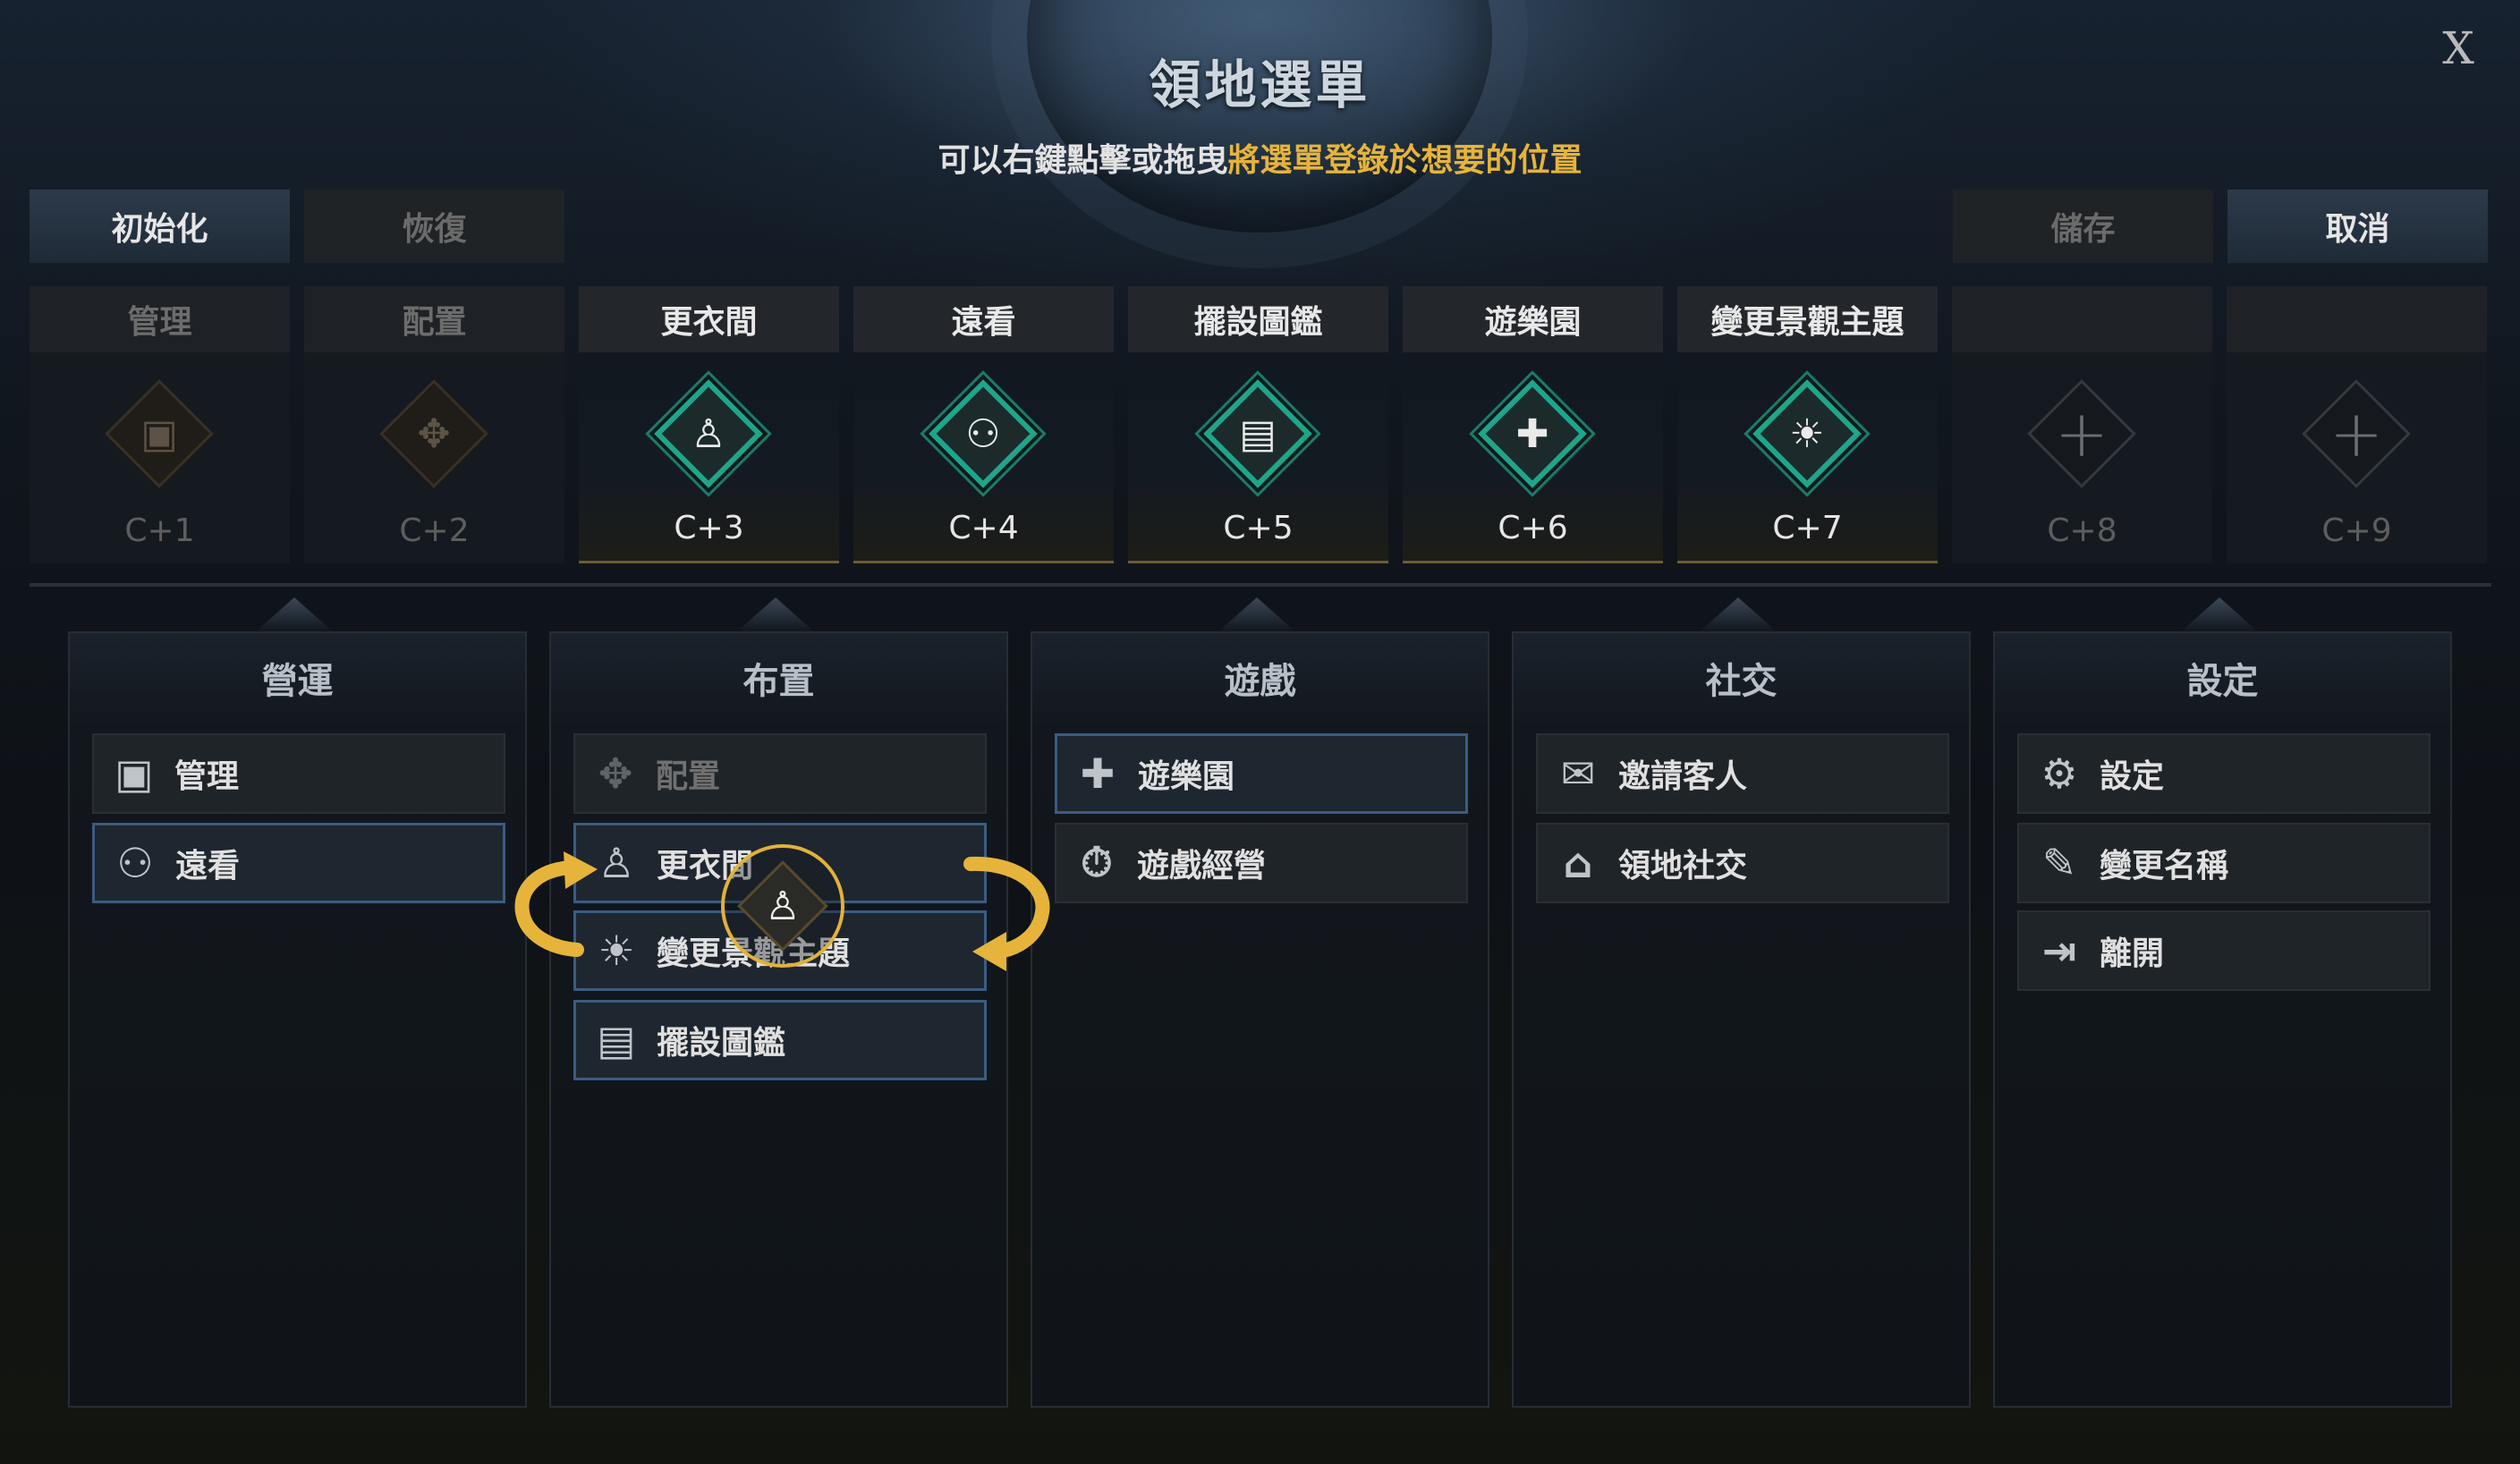 The width and height of the screenshot is (2520, 1464). I want to click on slot-title: 遊樂園, so click(1533, 319).